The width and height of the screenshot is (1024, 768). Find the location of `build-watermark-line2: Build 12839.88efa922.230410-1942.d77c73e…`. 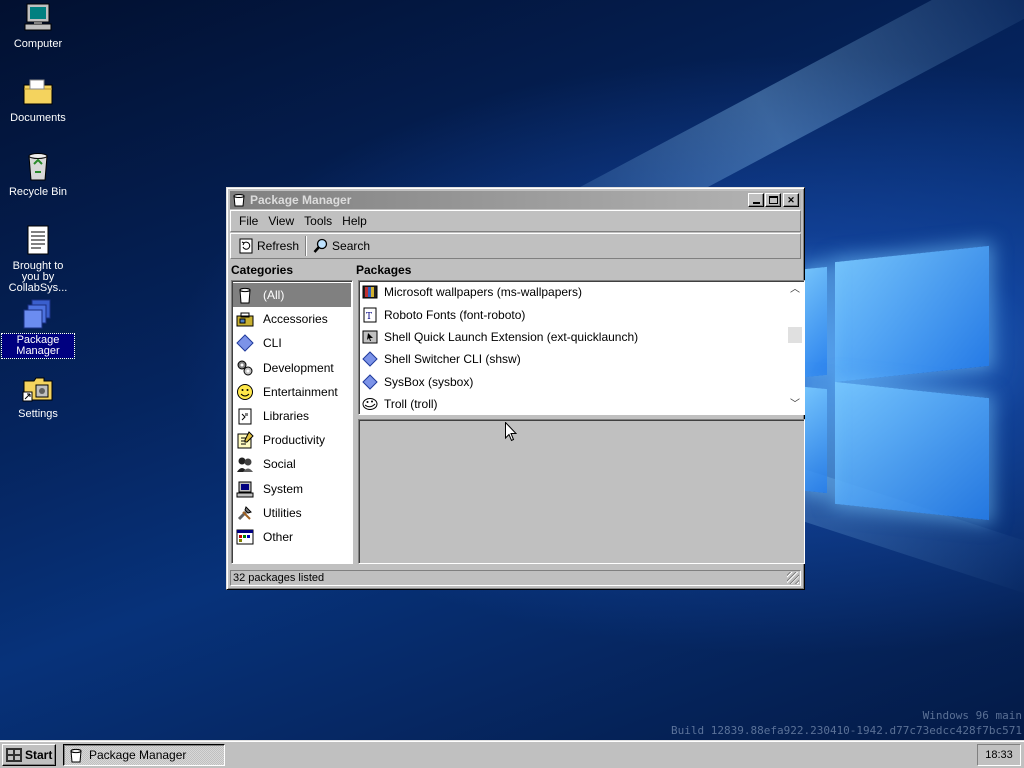

build-watermark-line2: Build 12839.88efa922.230410-1942.d77c73e… is located at coordinates (846, 730).